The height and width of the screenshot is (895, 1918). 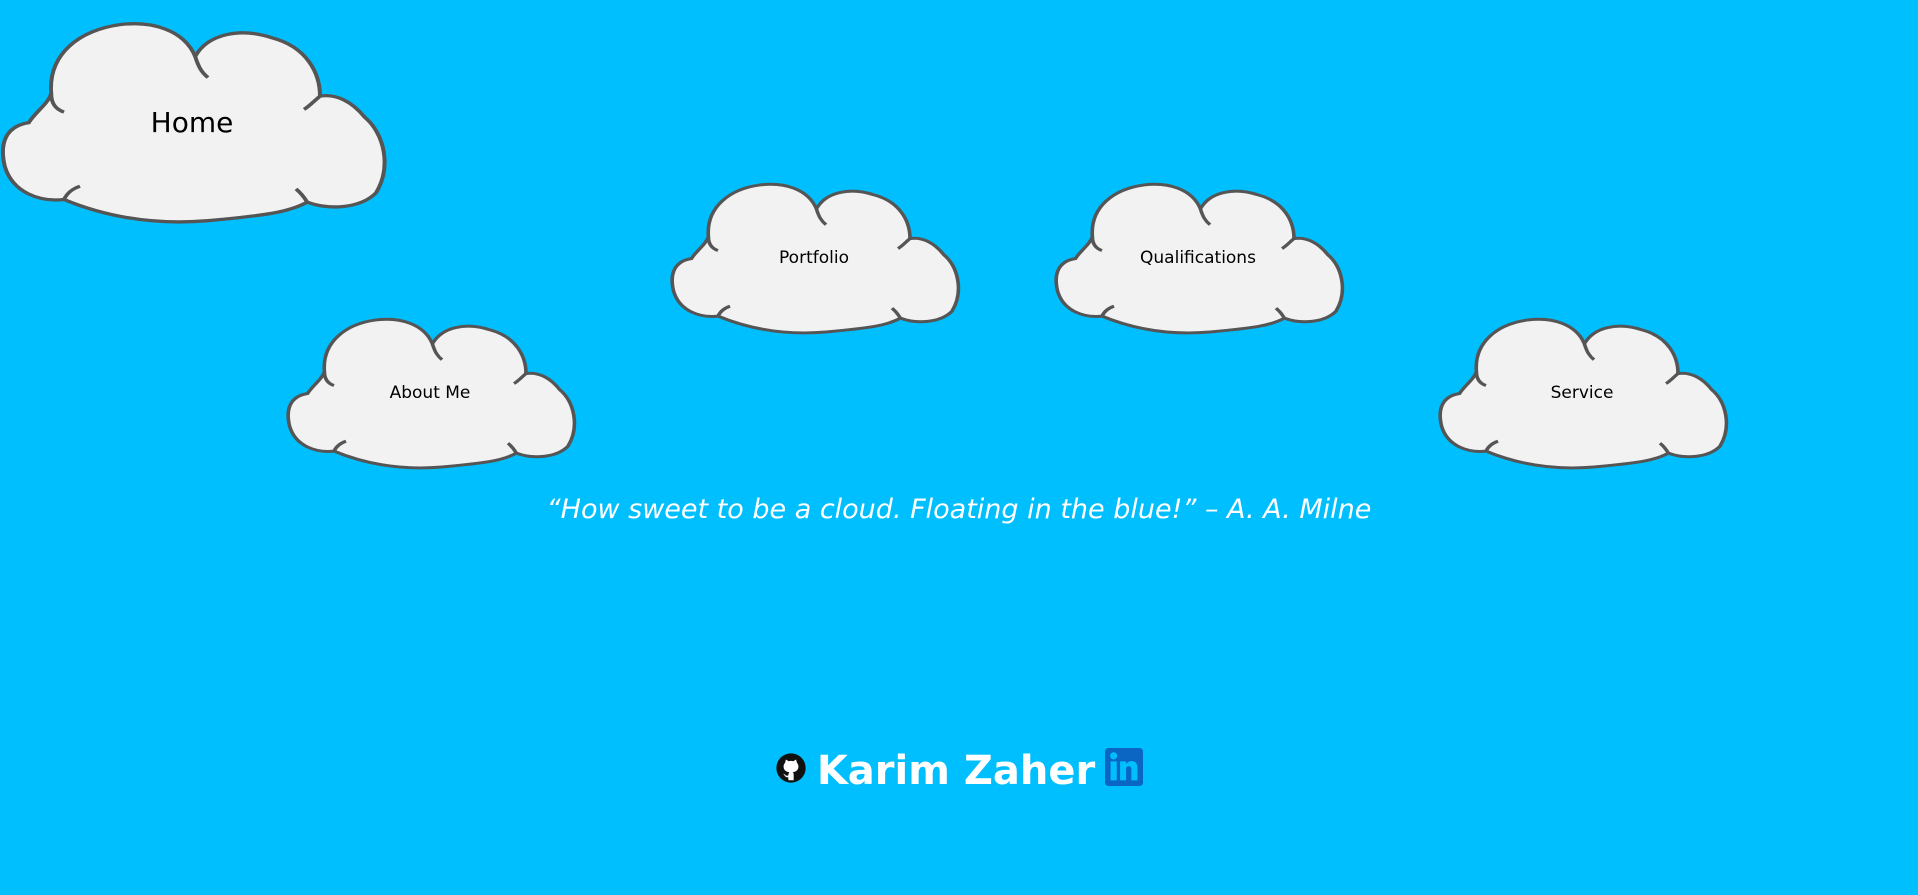 I want to click on github-icon, so click(x=791, y=768).